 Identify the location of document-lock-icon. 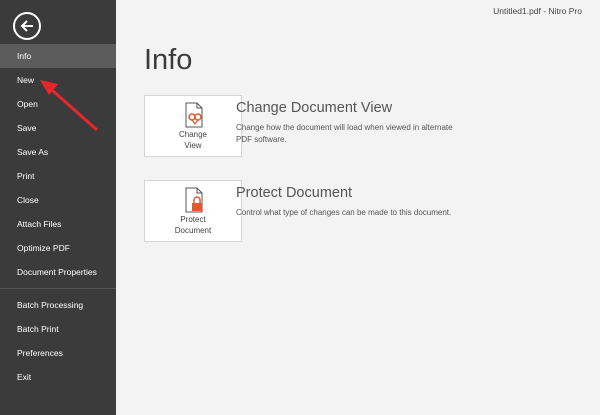
(194, 200).